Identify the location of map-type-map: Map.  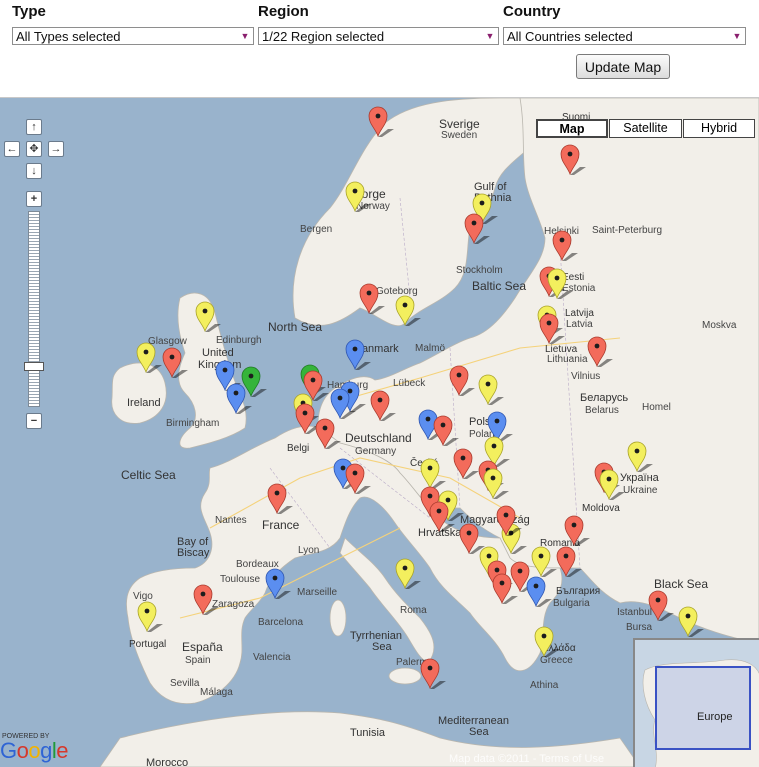
(572, 128).